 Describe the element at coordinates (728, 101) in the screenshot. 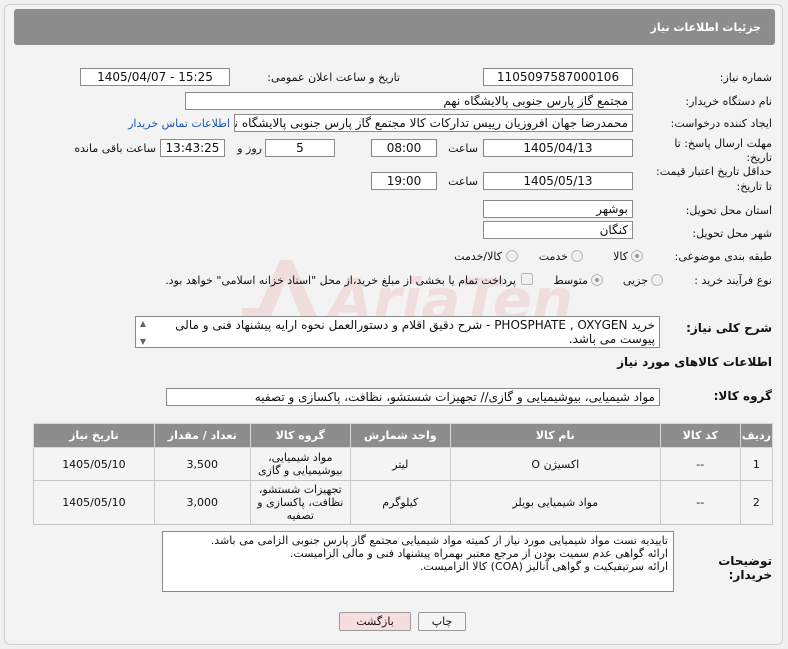

I see `buyer-org-label: نام دستگاه خریدار:` at that location.